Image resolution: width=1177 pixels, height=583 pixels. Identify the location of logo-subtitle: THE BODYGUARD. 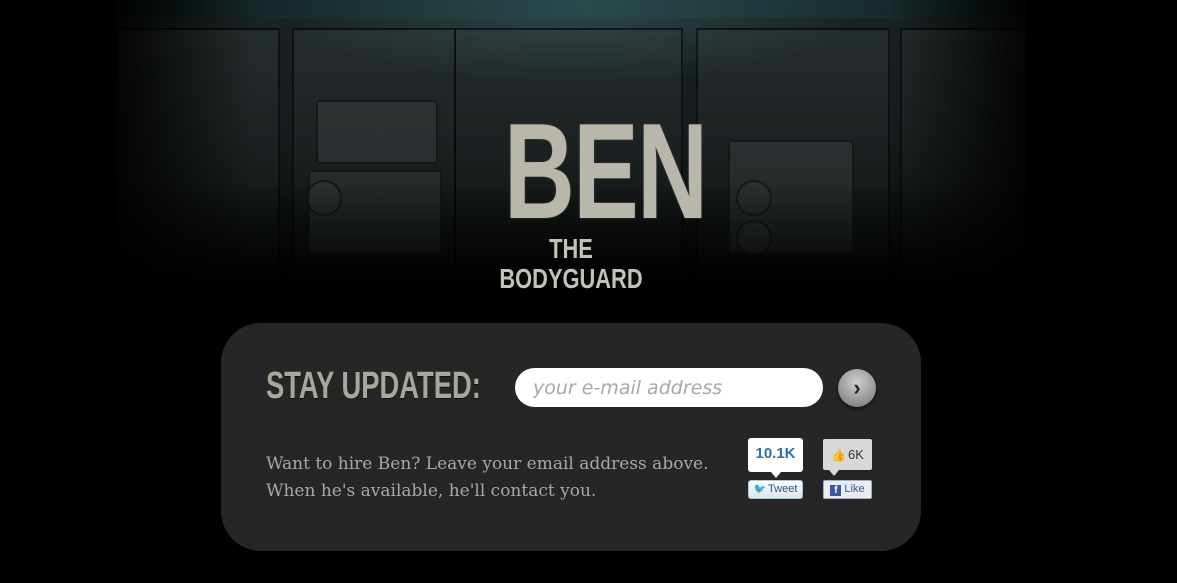
(571, 263).